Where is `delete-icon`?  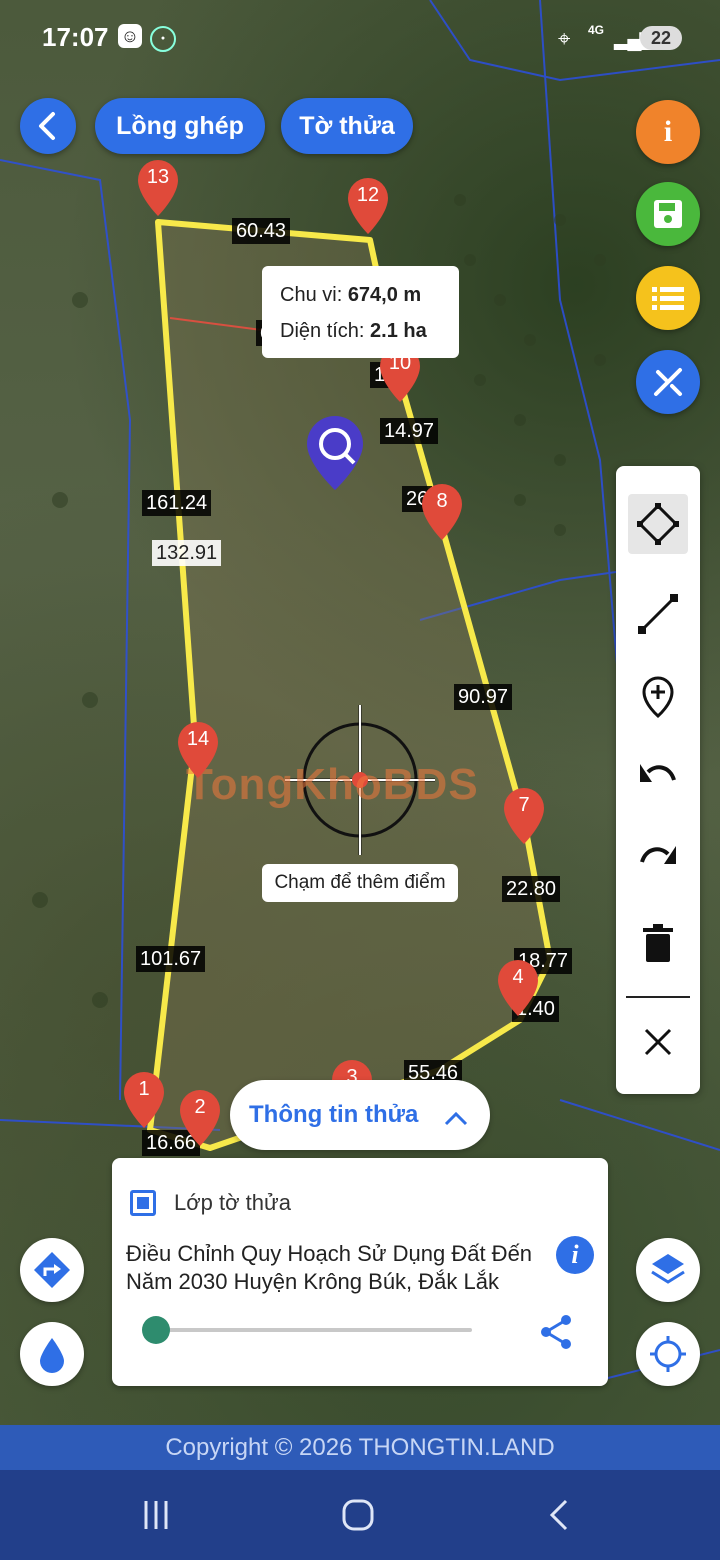 delete-icon is located at coordinates (658, 943).